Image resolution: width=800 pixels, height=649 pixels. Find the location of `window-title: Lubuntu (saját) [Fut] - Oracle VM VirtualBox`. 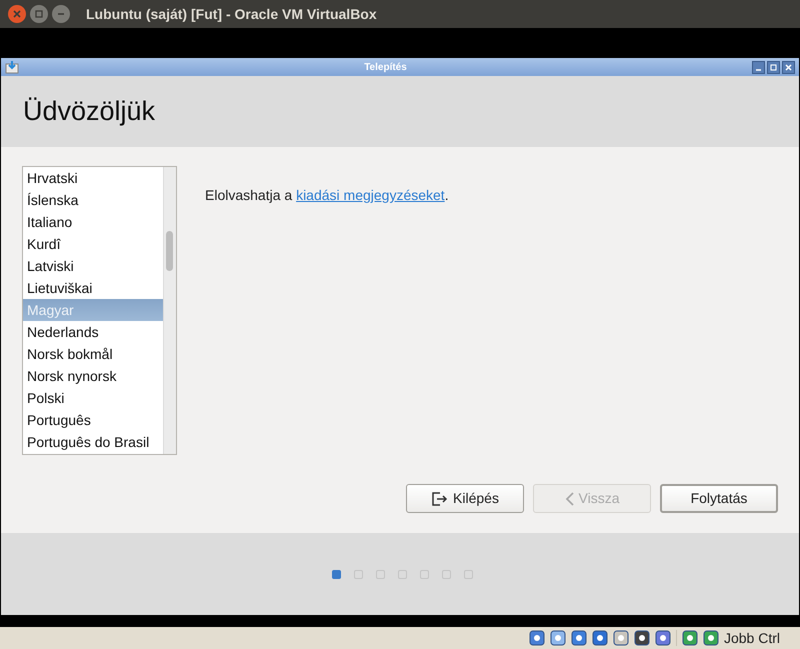

window-title: Lubuntu (saját) [Fut] - Oracle VM VirtualBox is located at coordinates (231, 14).